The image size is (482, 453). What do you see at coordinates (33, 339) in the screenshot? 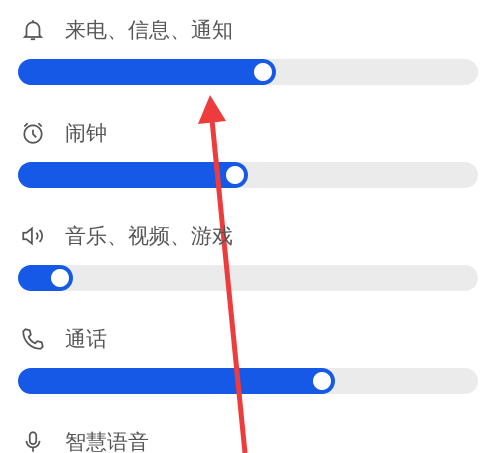
I see `phone-icon` at bounding box center [33, 339].